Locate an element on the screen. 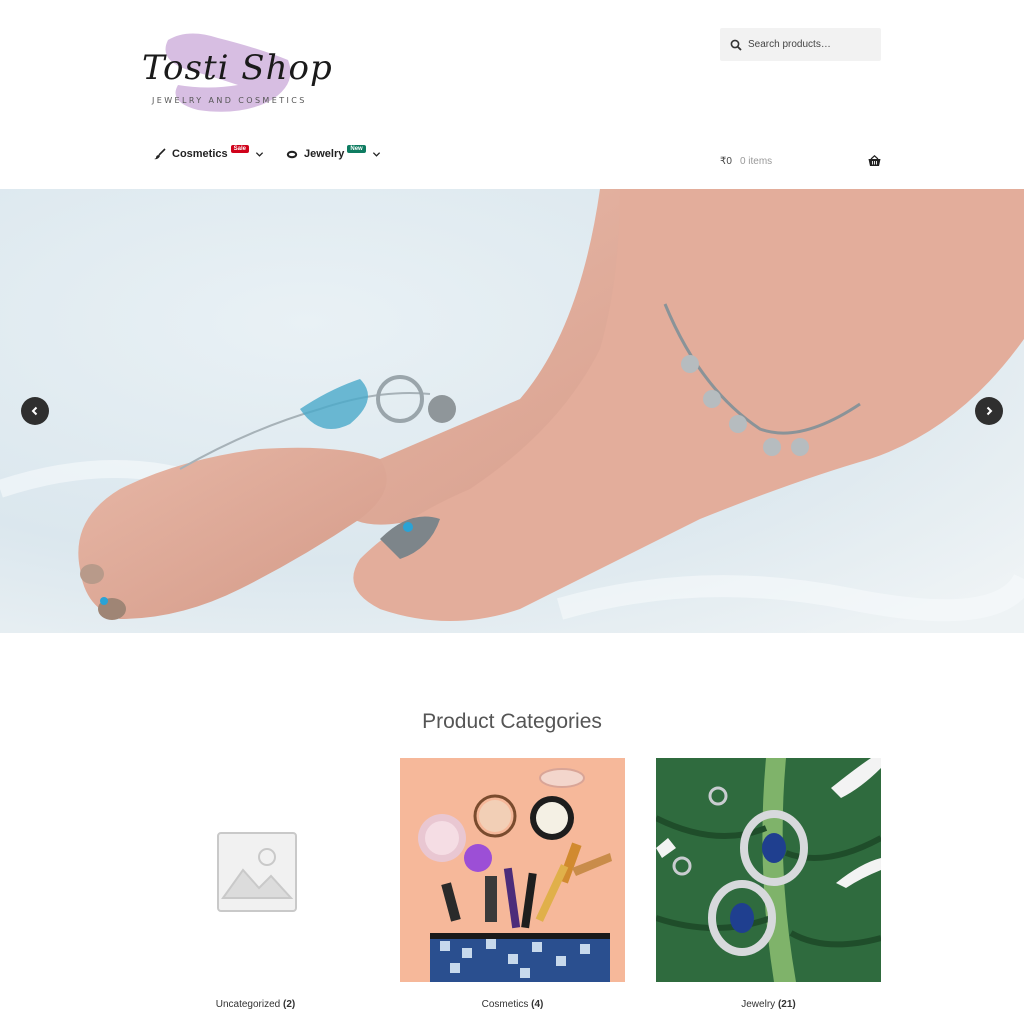 This screenshot has width=1024, height=1024. placeholder-image-icon is located at coordinates (255, 870).